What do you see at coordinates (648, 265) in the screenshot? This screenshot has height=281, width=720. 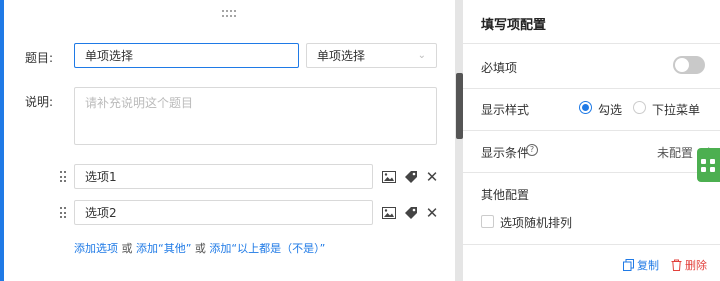 I see `copy-label: 复制` at bounding box center [648, 265].